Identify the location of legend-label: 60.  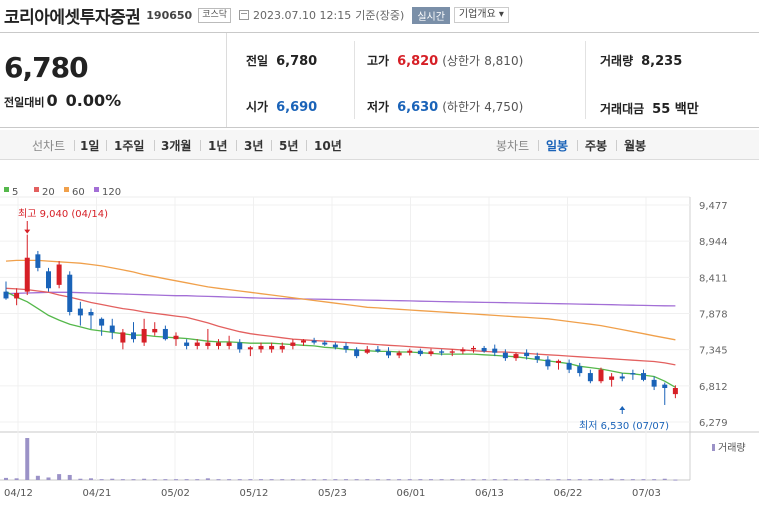
(78, 192).